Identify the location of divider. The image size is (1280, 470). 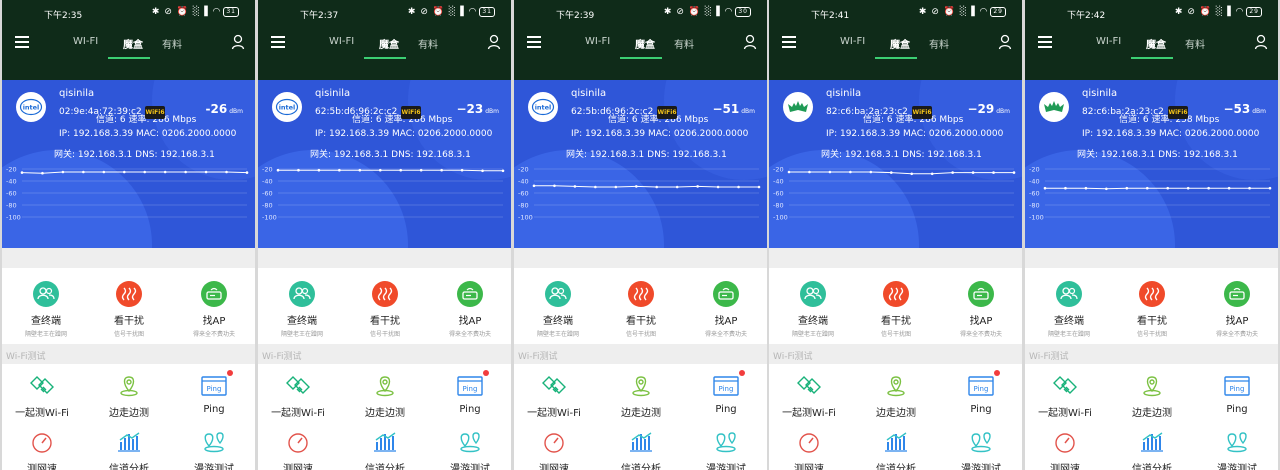
(384, 258).